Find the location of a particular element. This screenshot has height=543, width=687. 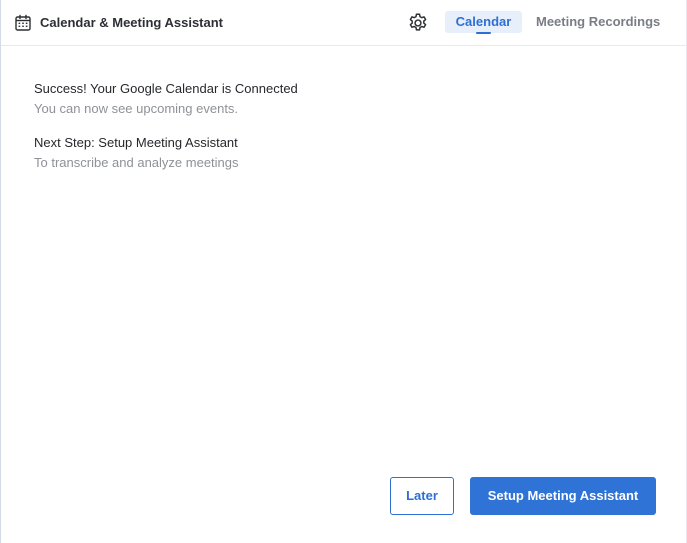

tab-calendar: Calendar is located at coordinates (483, 22).